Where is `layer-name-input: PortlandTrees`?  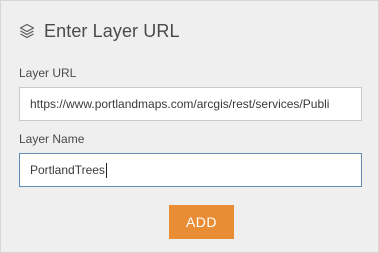 layer-name-input: PortlandTrees is located at coordinates (190, 170).